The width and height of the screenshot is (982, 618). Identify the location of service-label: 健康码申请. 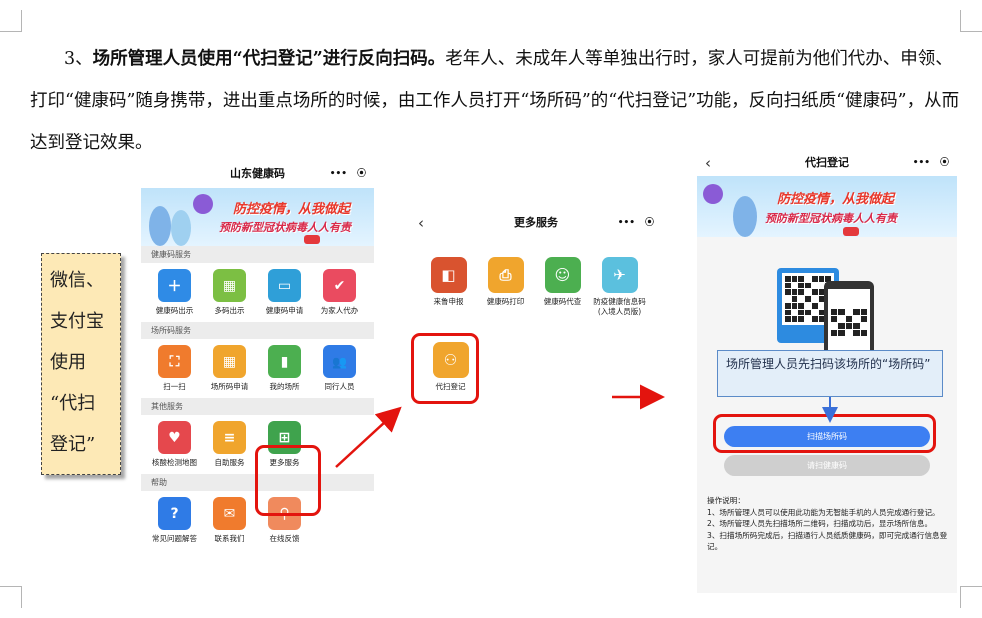
(284, 310).